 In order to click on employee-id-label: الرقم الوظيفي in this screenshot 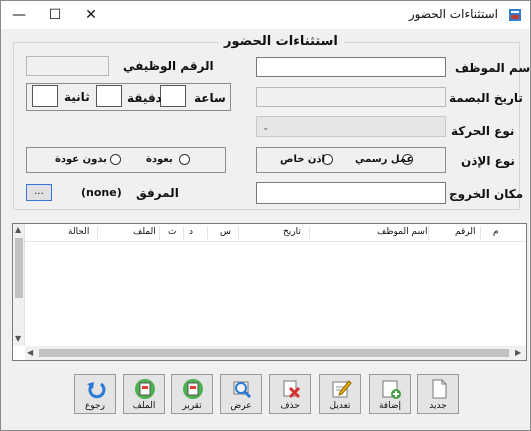, I will do `click(168, 66)`.